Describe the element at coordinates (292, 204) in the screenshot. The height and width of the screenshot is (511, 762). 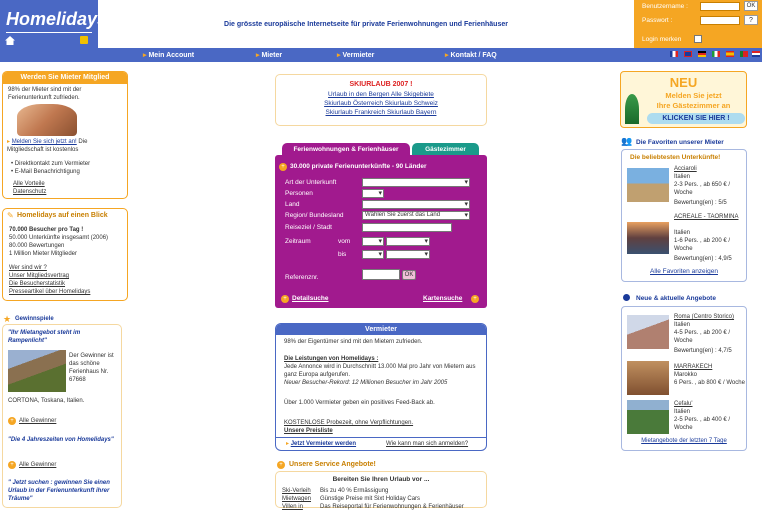
I see `label-land: Land` at that location.